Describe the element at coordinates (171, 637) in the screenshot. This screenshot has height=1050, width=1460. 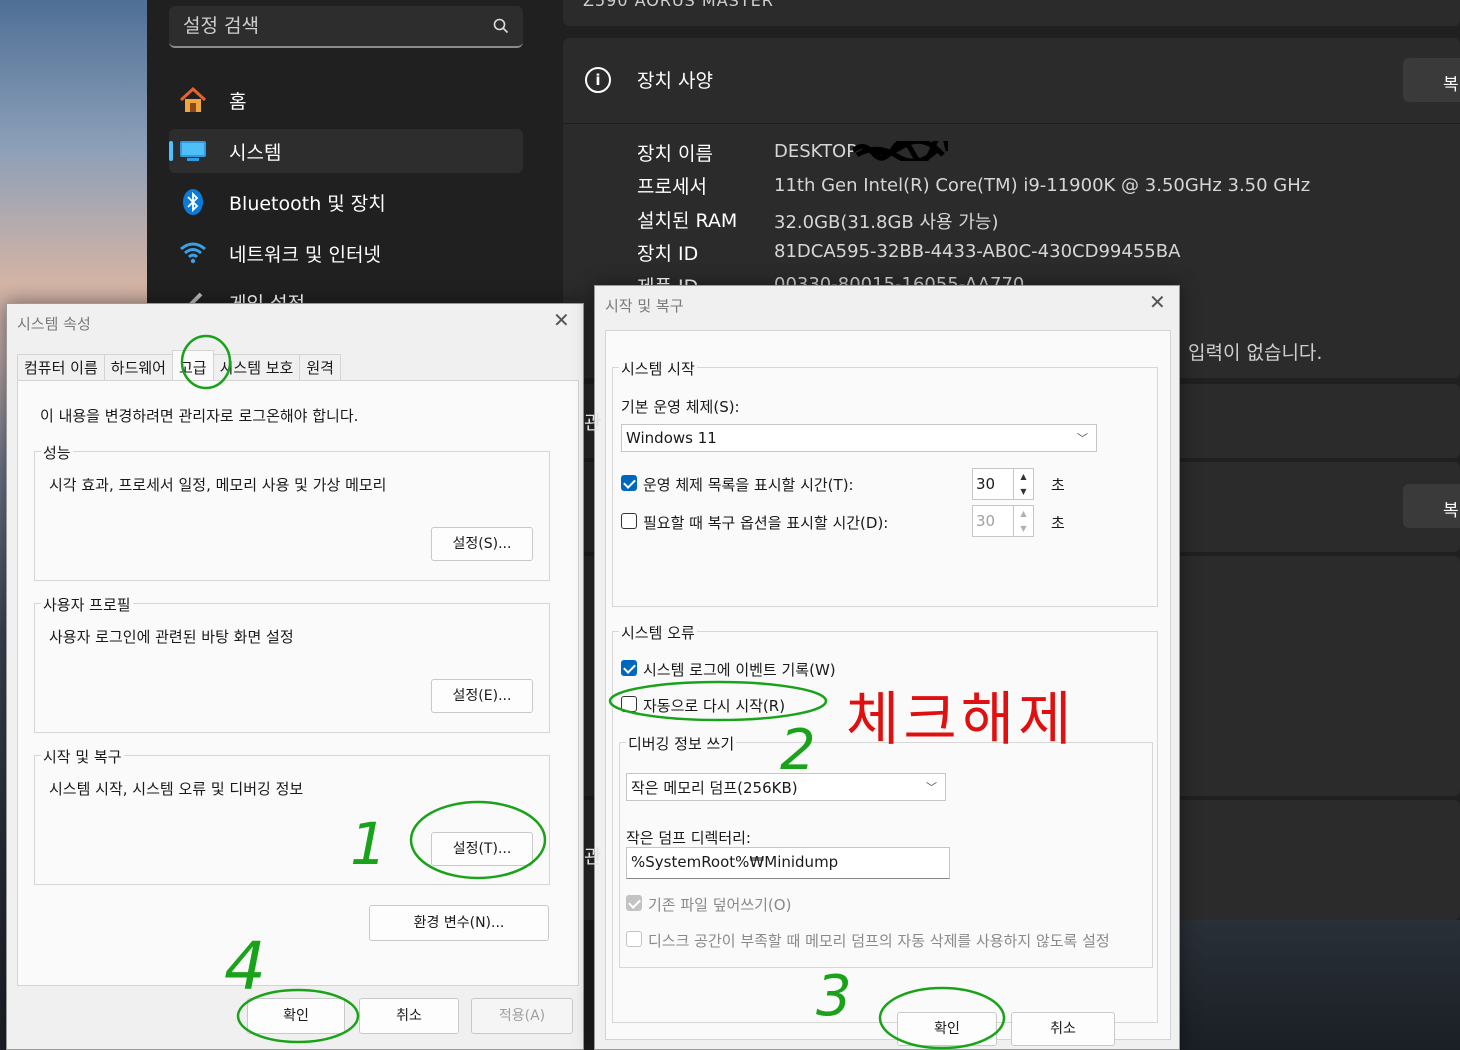
I see `group-description: 사용자 로그인에 관련된 바탕 화면 설정` at that location.